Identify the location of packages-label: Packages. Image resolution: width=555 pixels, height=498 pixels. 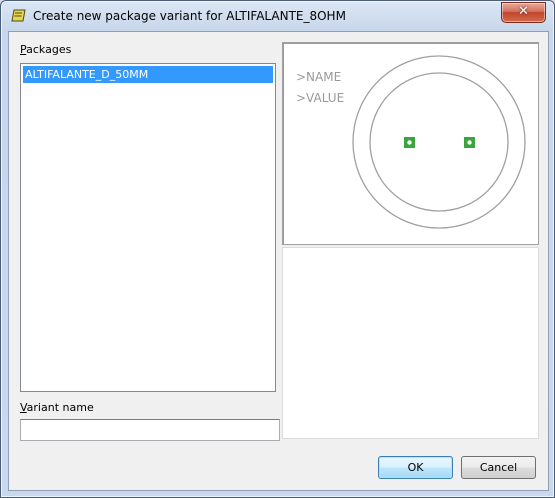
(45, 49).